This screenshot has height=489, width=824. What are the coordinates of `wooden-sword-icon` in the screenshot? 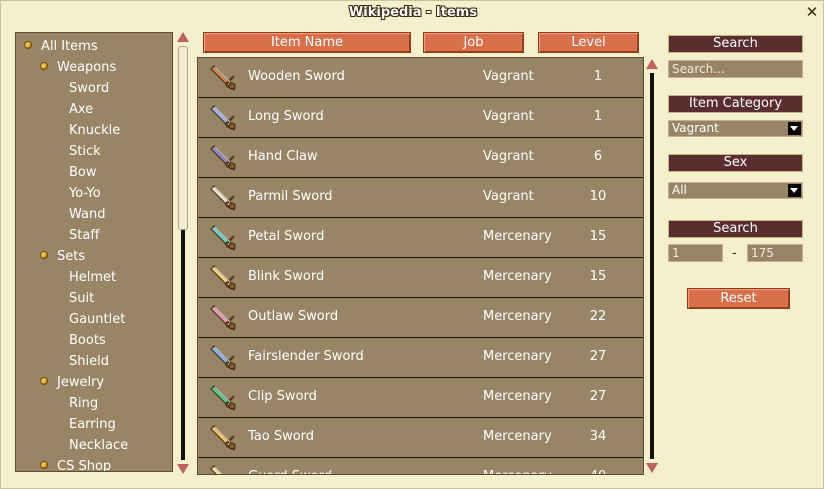 It's located at (223, 77).